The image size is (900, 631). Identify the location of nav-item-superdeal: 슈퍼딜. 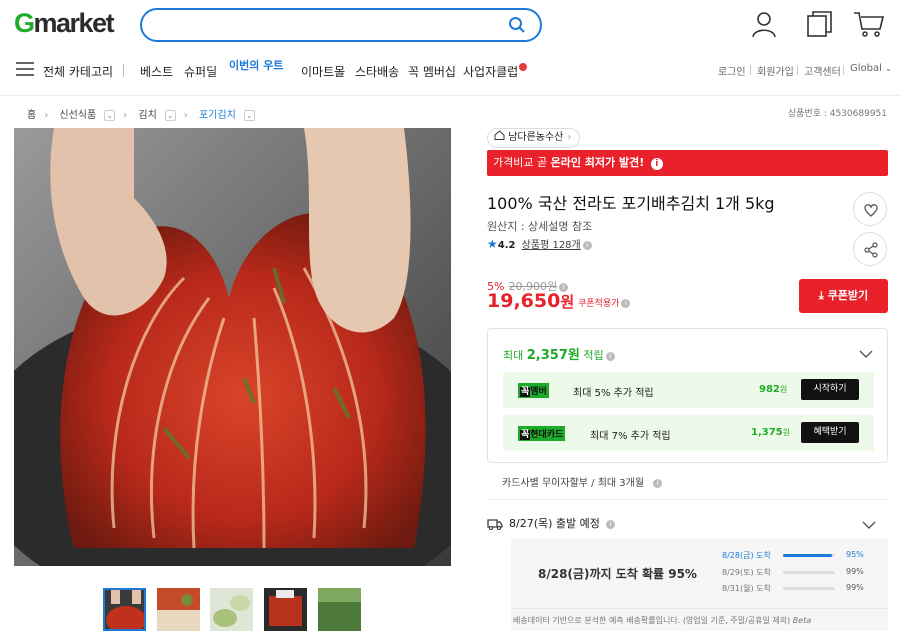
(200, 71).